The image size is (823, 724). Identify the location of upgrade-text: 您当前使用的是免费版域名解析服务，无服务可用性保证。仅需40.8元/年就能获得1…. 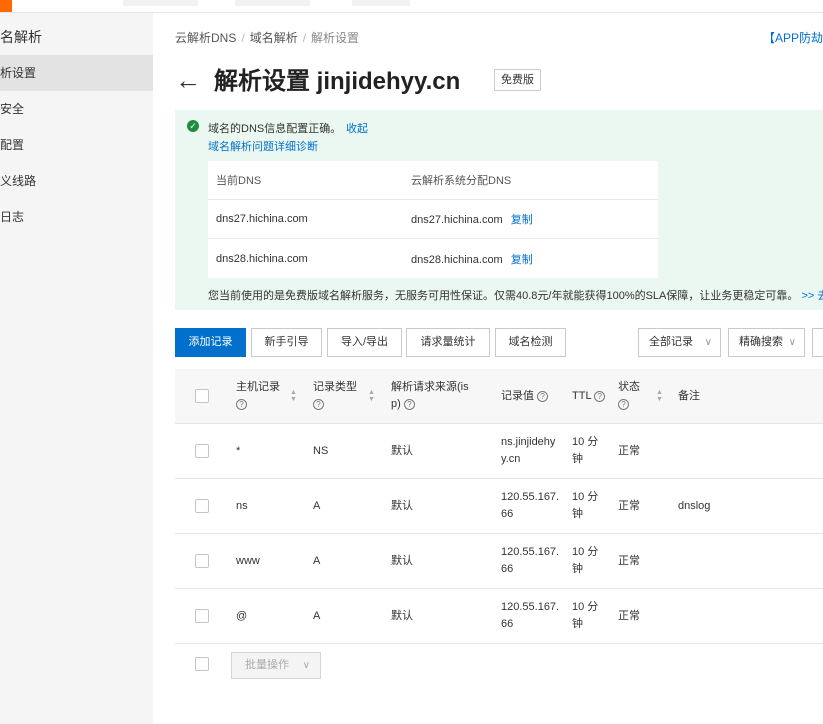
(503, 296).